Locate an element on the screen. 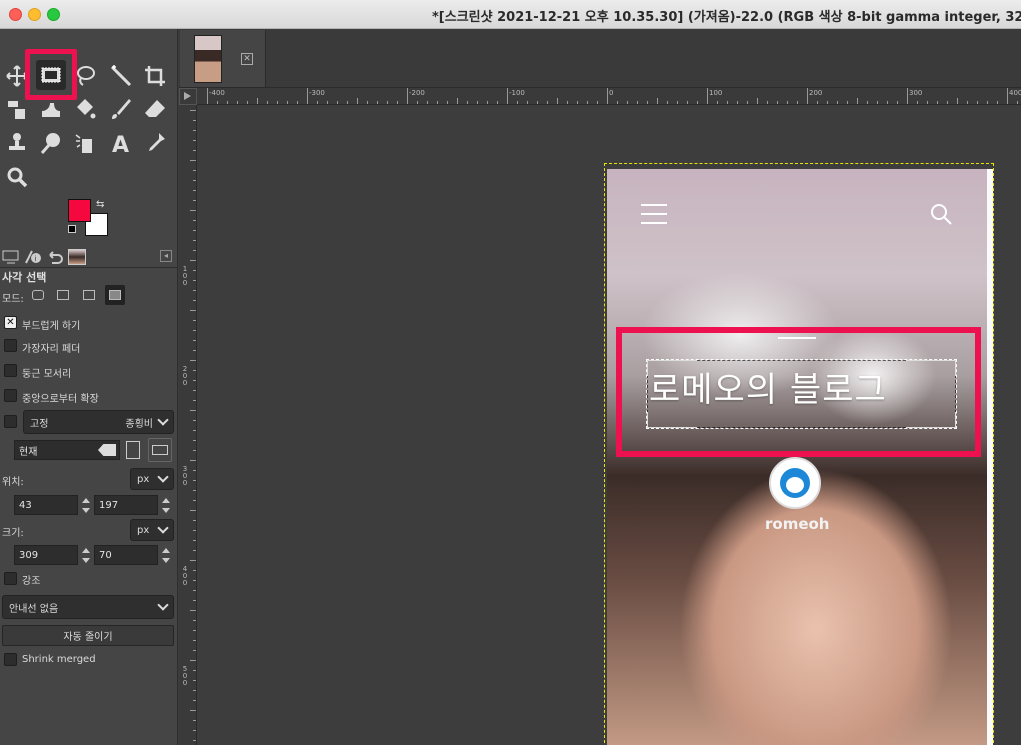 The height and width of the screenshot is (745, 1021). selection-handle-tr is located at coordinates (931, 368).